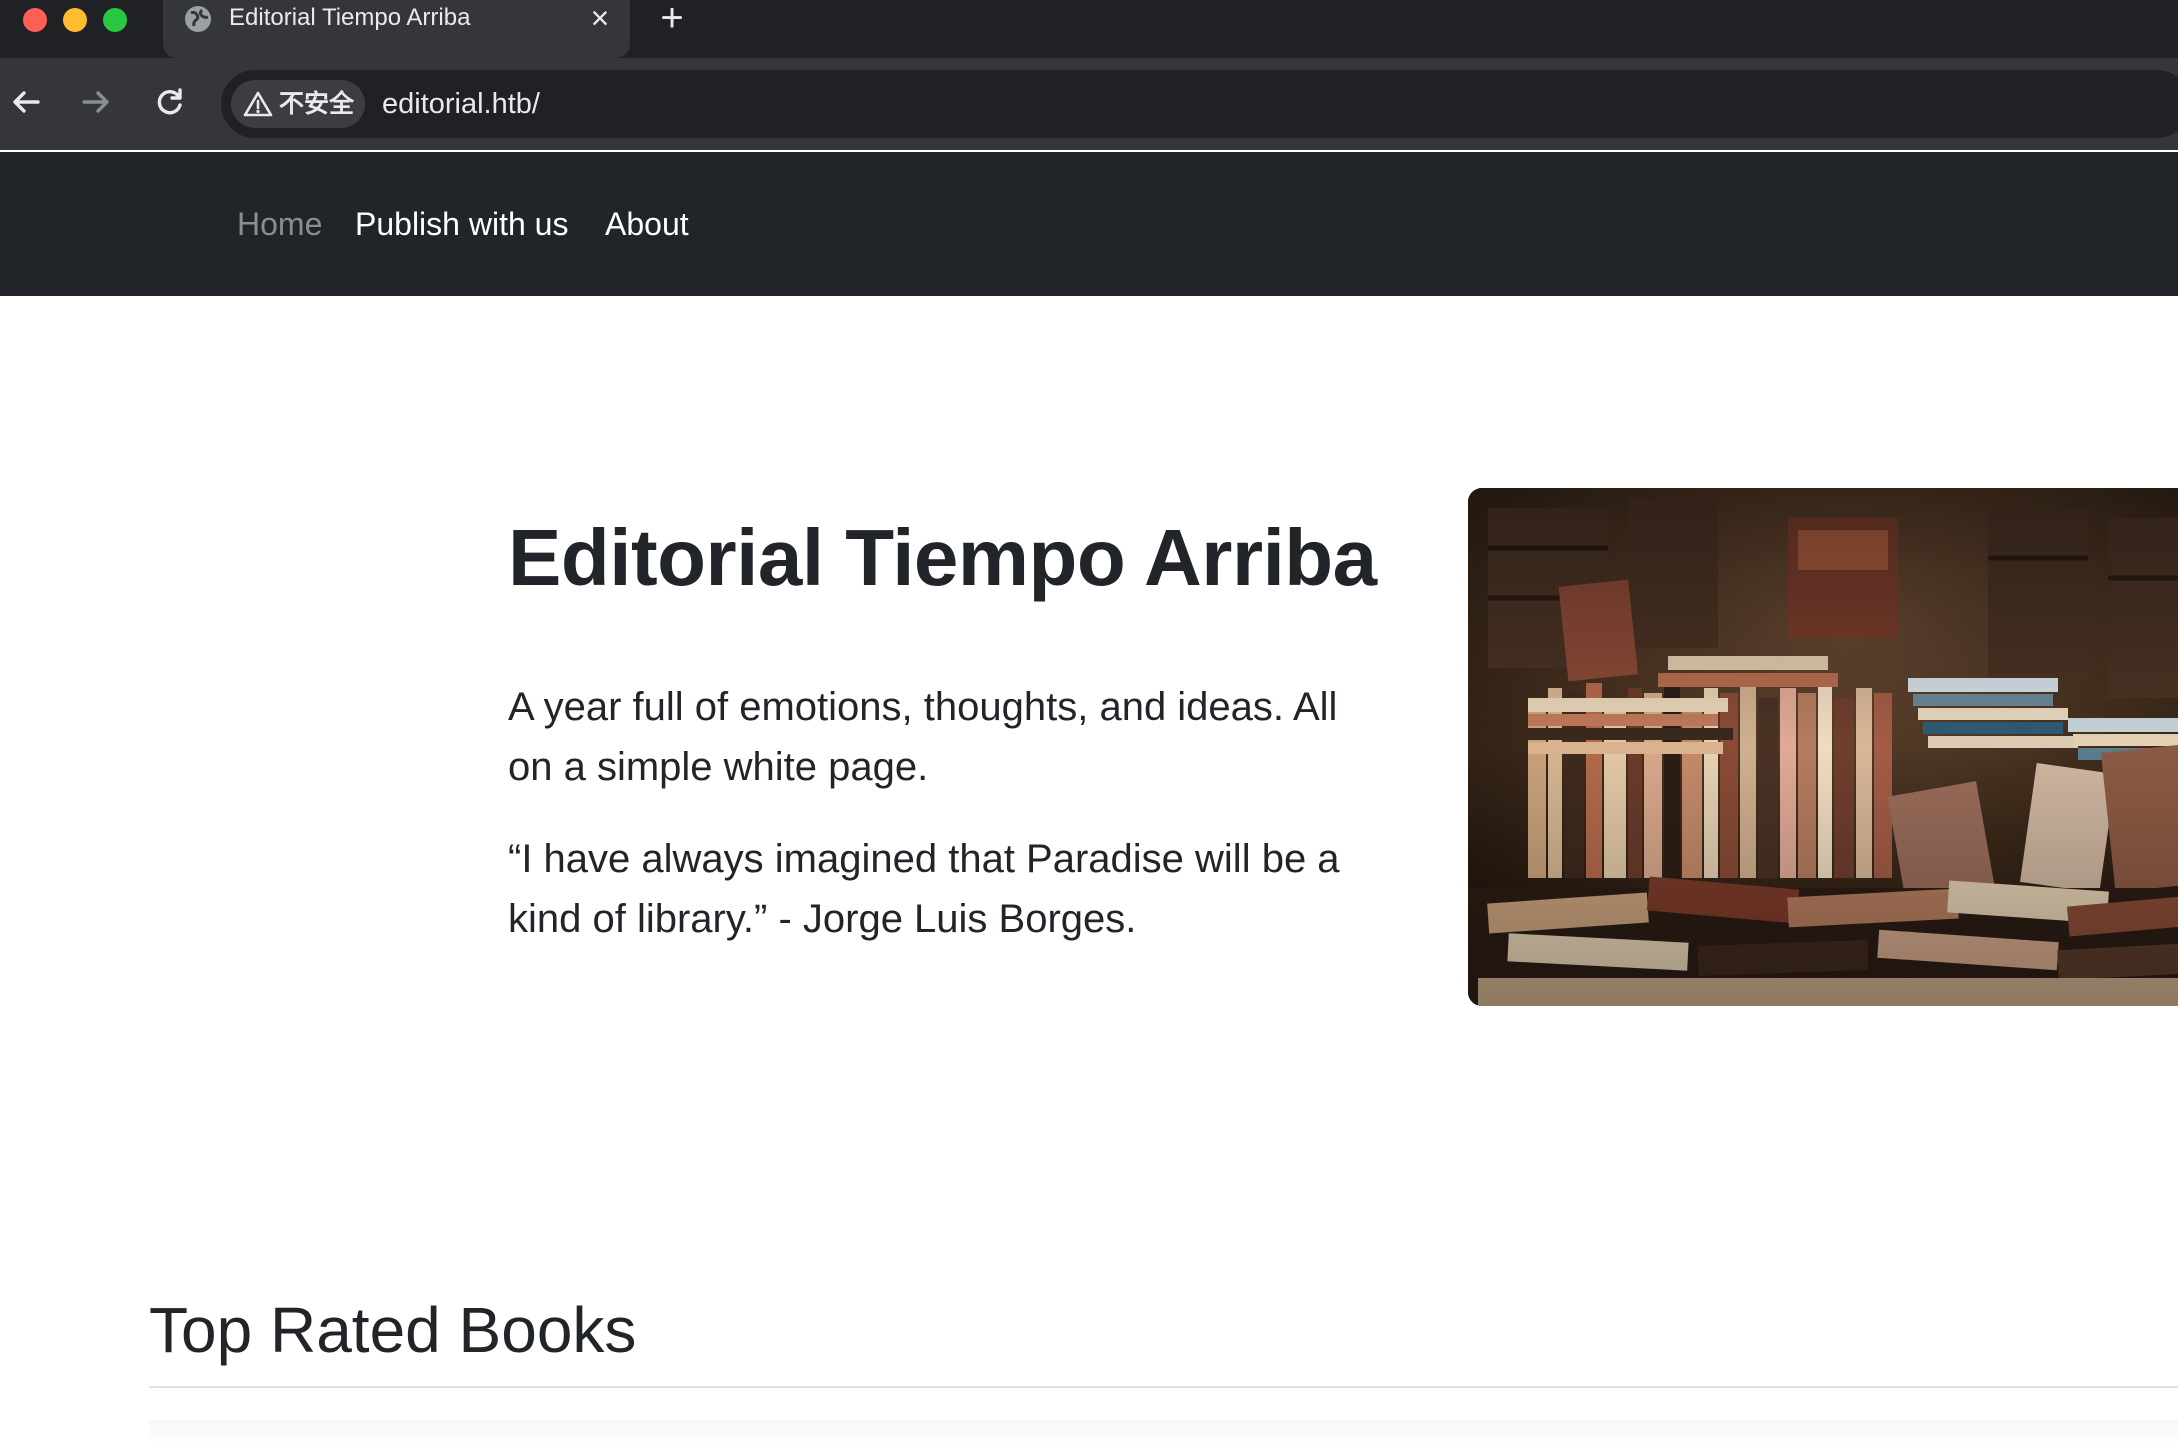 The width and height of the screenshot is (2178, 1444). Describe the element at coordinates (317, 104) in the screenshot. I see `security-label: 不安全` at that location.